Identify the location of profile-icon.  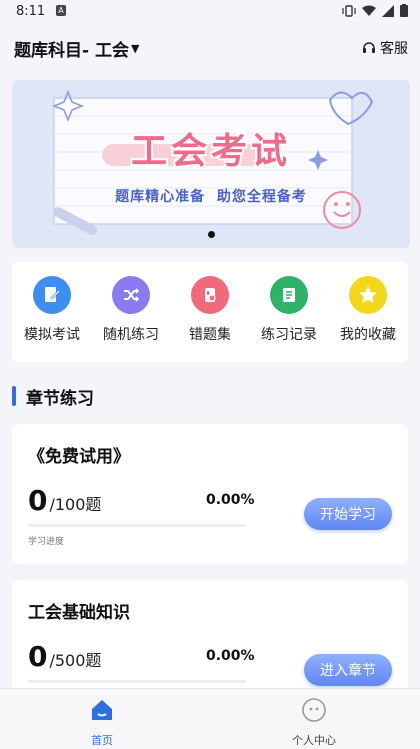
(314, 710).